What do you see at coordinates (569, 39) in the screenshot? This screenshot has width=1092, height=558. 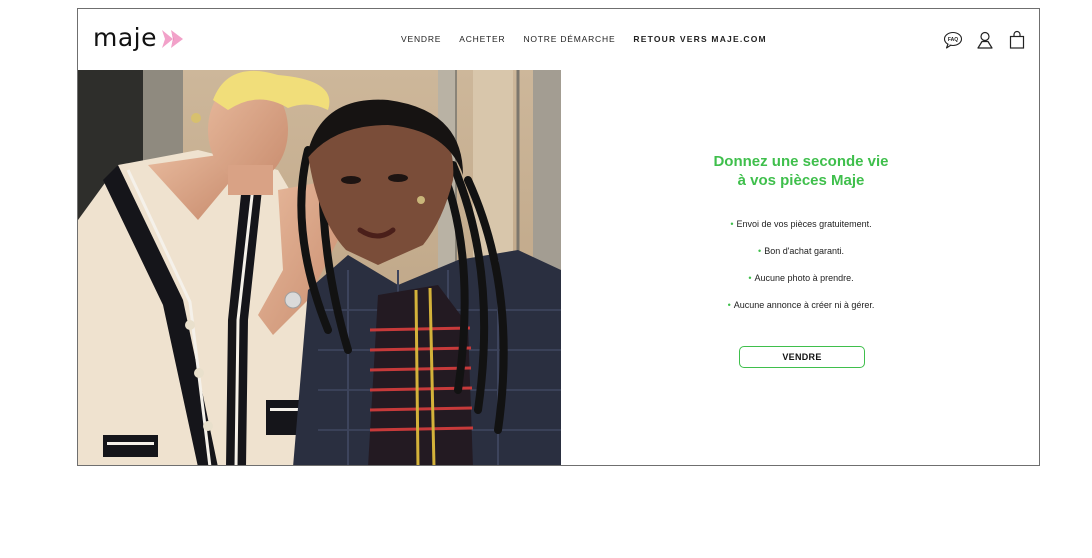 I see `nav-notre-demarche: NOTRE DÉMARCHE` at bounding box center [569, 39].